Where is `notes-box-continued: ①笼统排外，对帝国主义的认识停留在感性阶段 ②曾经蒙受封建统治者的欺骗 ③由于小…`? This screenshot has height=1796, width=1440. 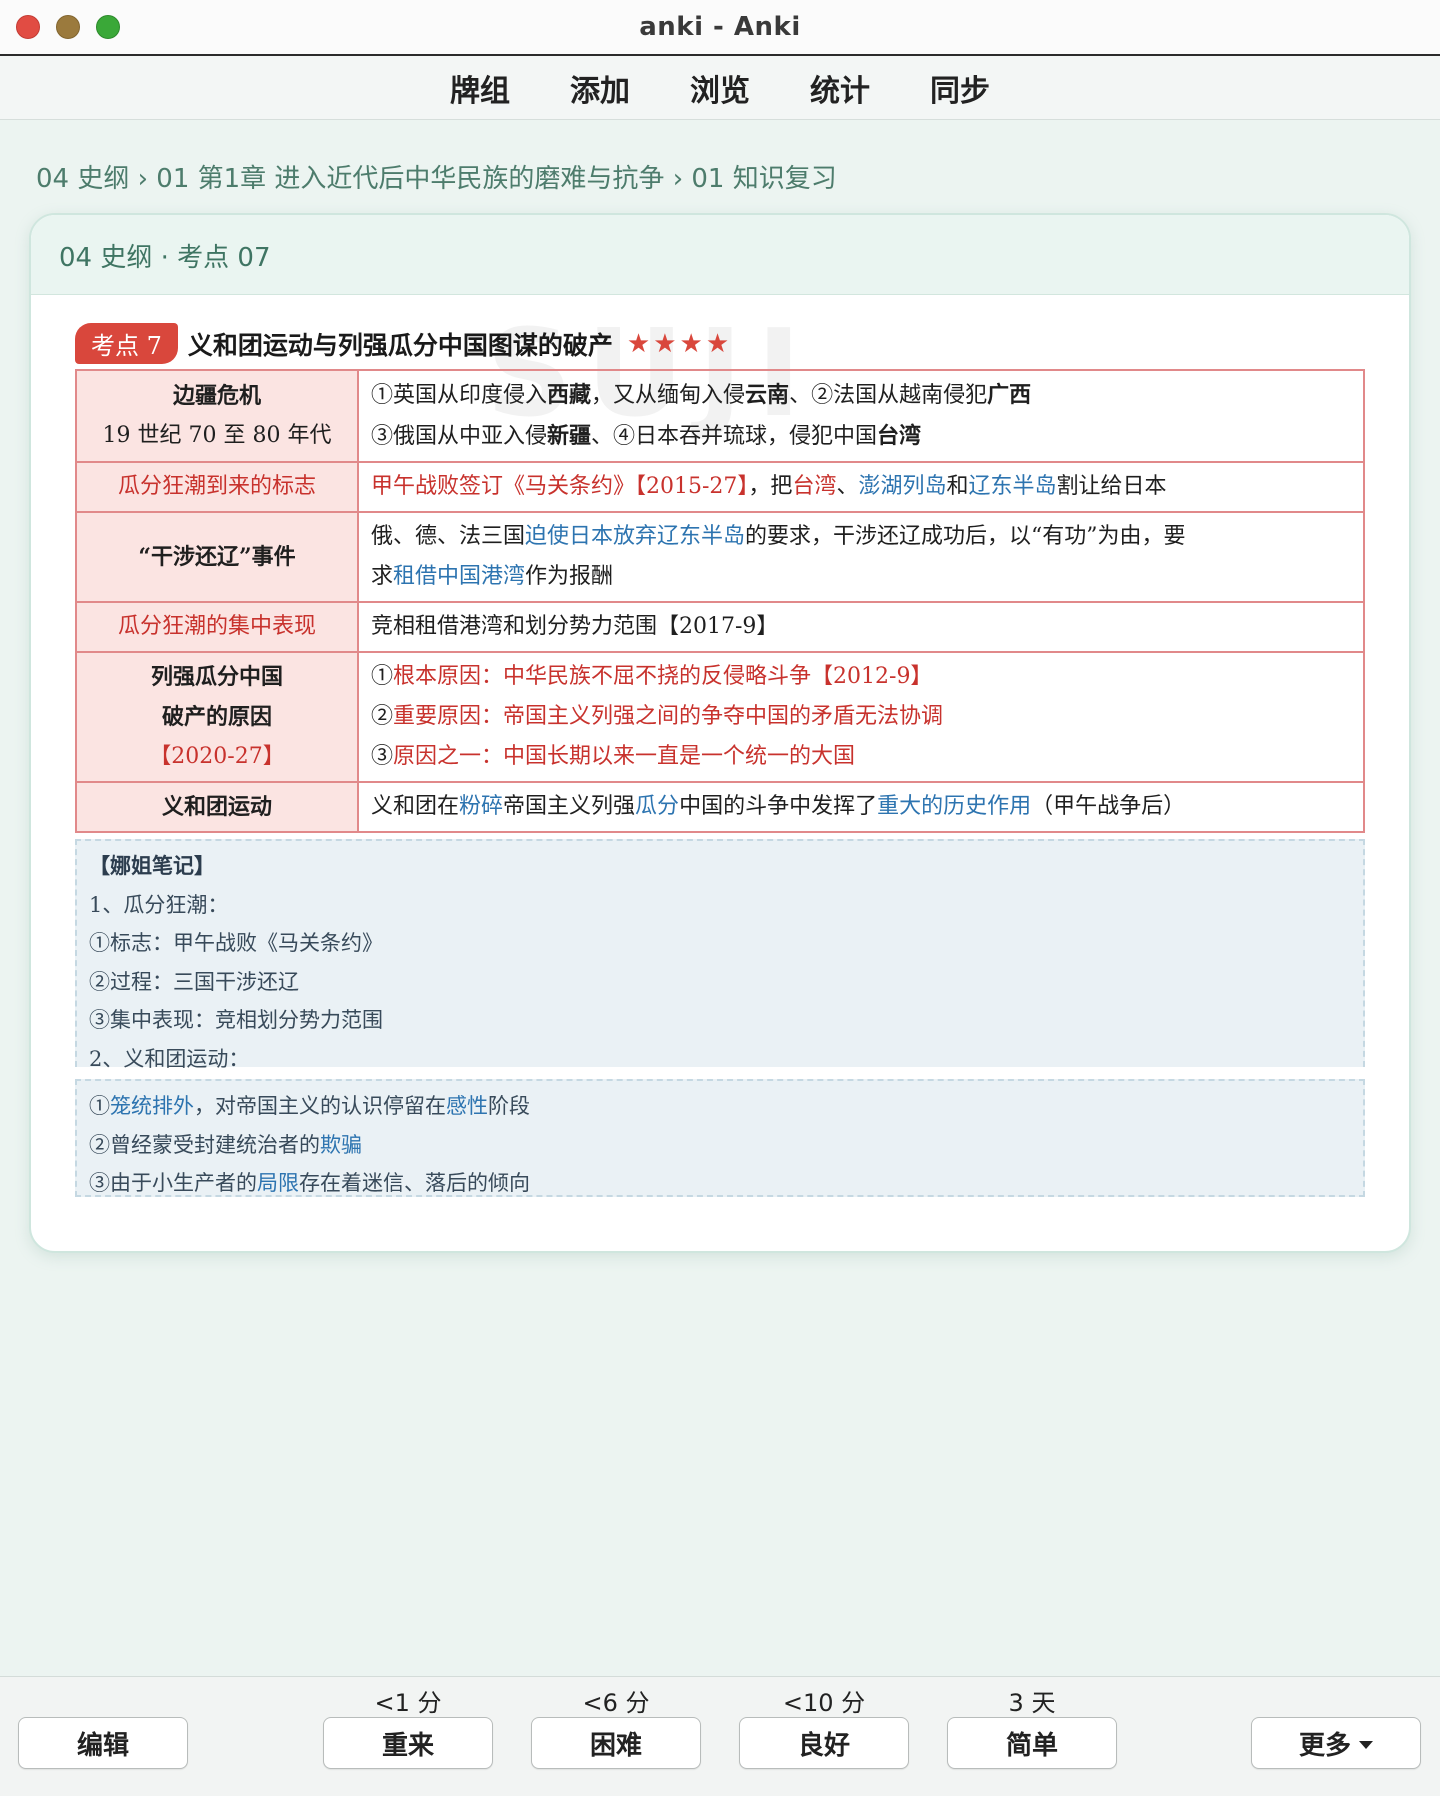 notes-box-continued: ①笼统排外，对帝国主义的认识停留在感性阶段 ②曾经蒙受封建统治者的欺骗 ③由于小… is located at coordinates (720, 1138).